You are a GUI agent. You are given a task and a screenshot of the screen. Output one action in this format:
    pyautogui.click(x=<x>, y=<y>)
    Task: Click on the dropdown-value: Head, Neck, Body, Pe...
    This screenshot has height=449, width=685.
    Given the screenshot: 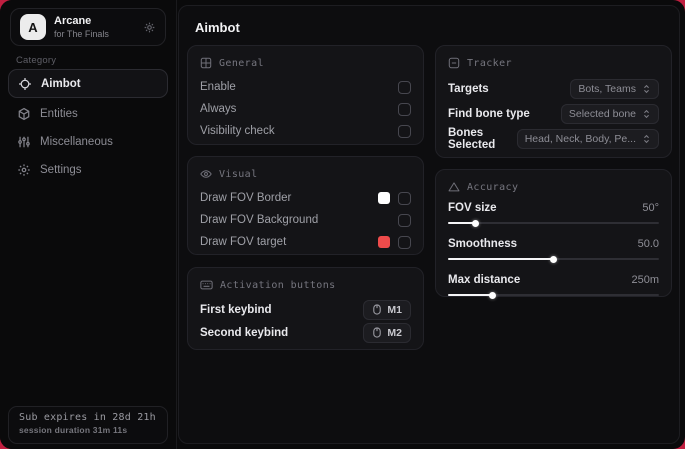 What is the action you would take?
    pyautogui.click(x=580, y=138)
    